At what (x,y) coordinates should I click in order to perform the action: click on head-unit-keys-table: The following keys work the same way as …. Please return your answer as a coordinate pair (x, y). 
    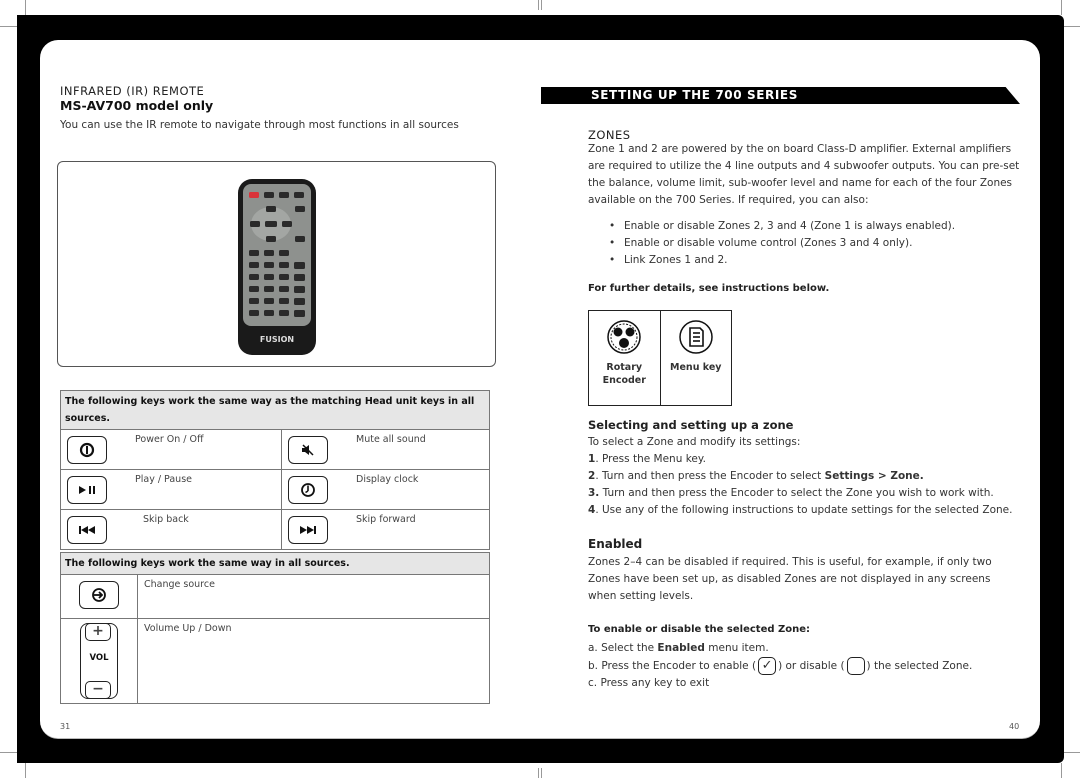
    Looking at the image, I should click on (275, 470).